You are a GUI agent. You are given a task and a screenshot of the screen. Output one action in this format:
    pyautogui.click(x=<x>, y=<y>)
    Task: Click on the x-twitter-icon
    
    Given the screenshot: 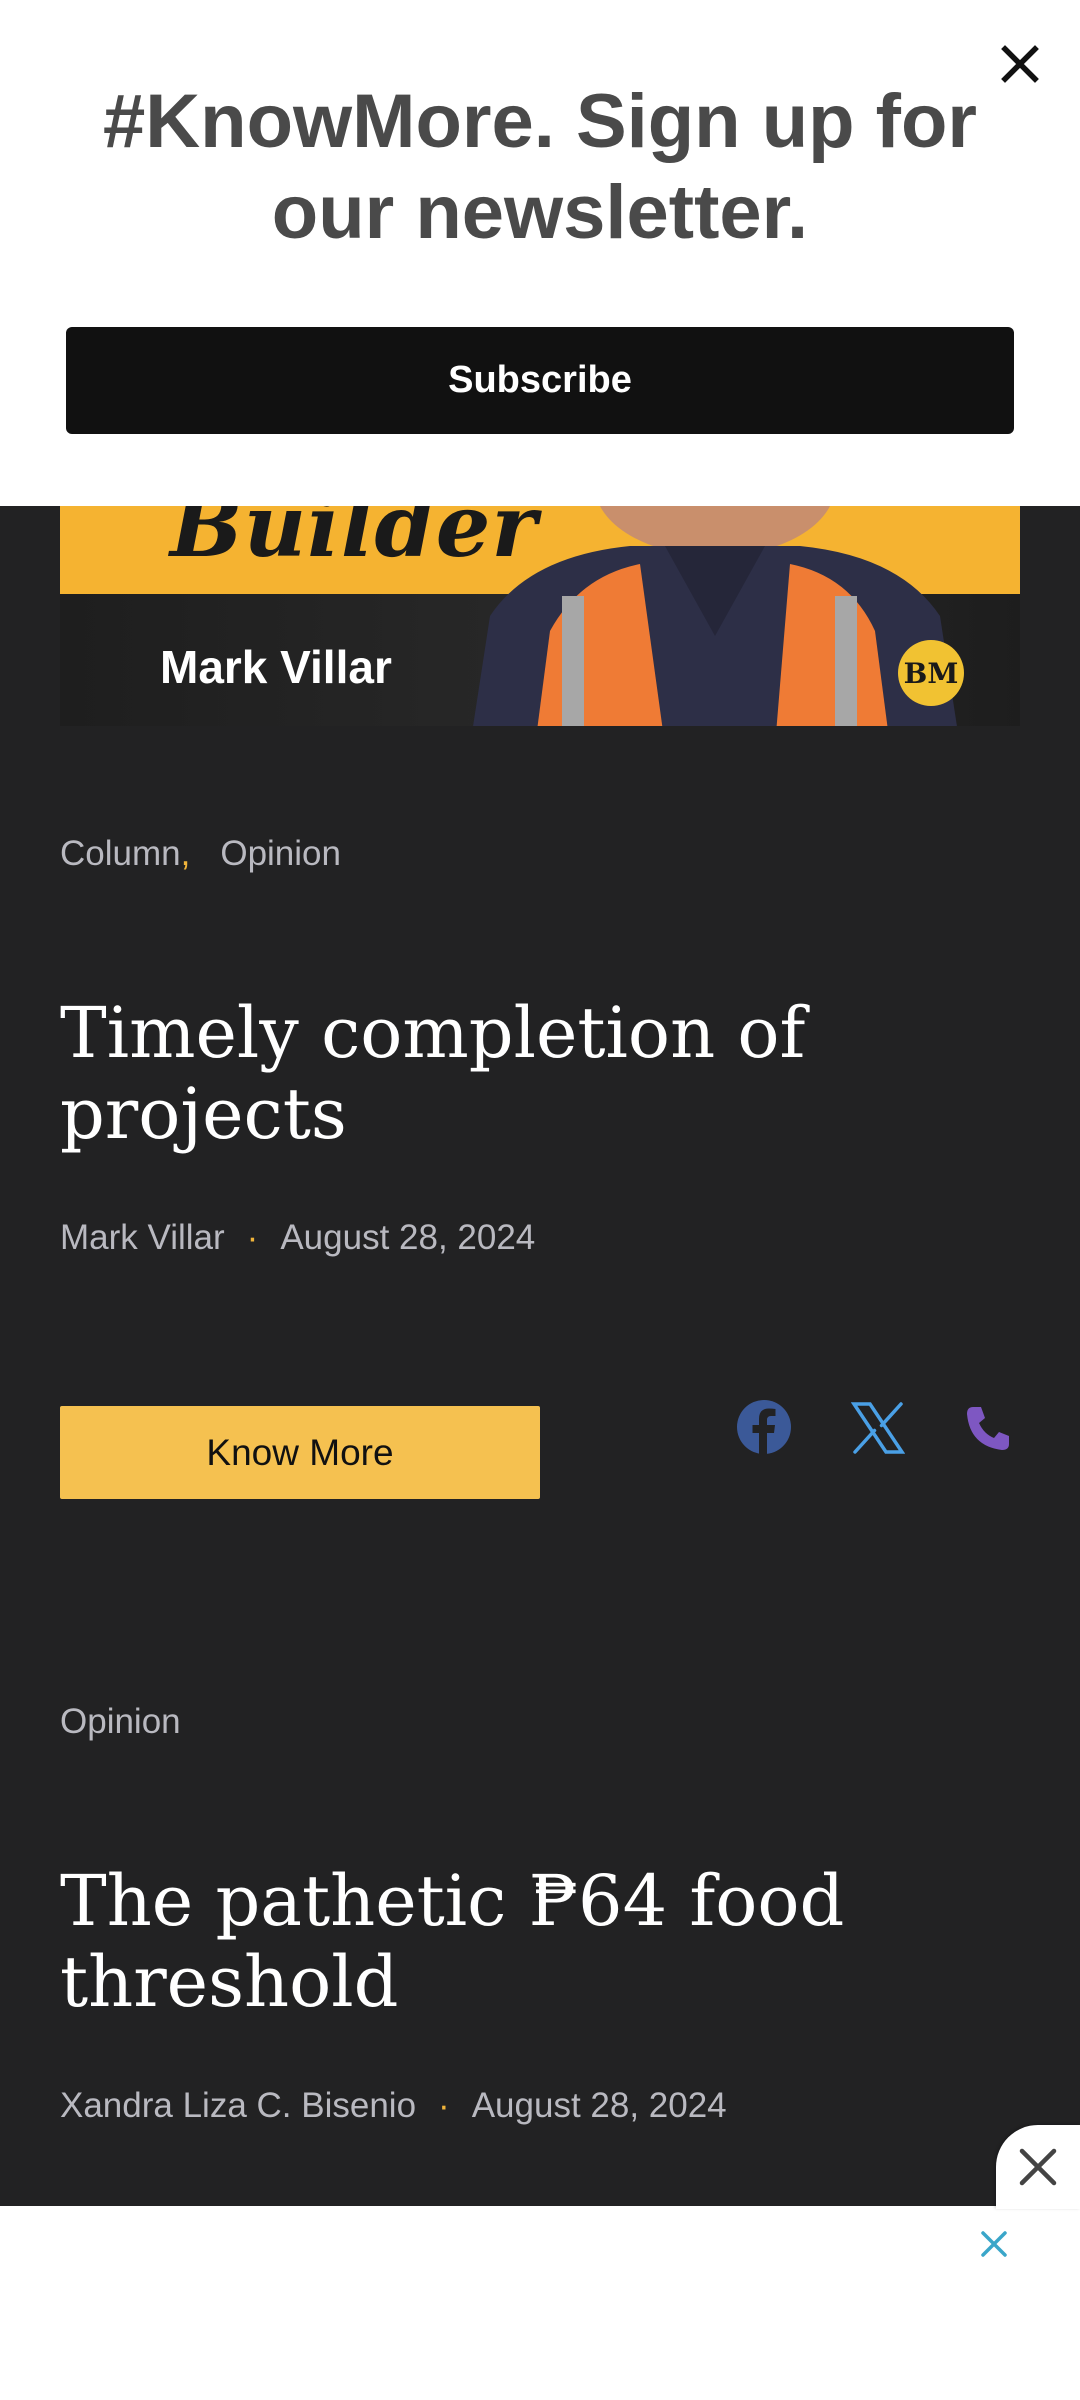 What is the action you would take?
    pyautogui.click(x=878, y=1428)
    